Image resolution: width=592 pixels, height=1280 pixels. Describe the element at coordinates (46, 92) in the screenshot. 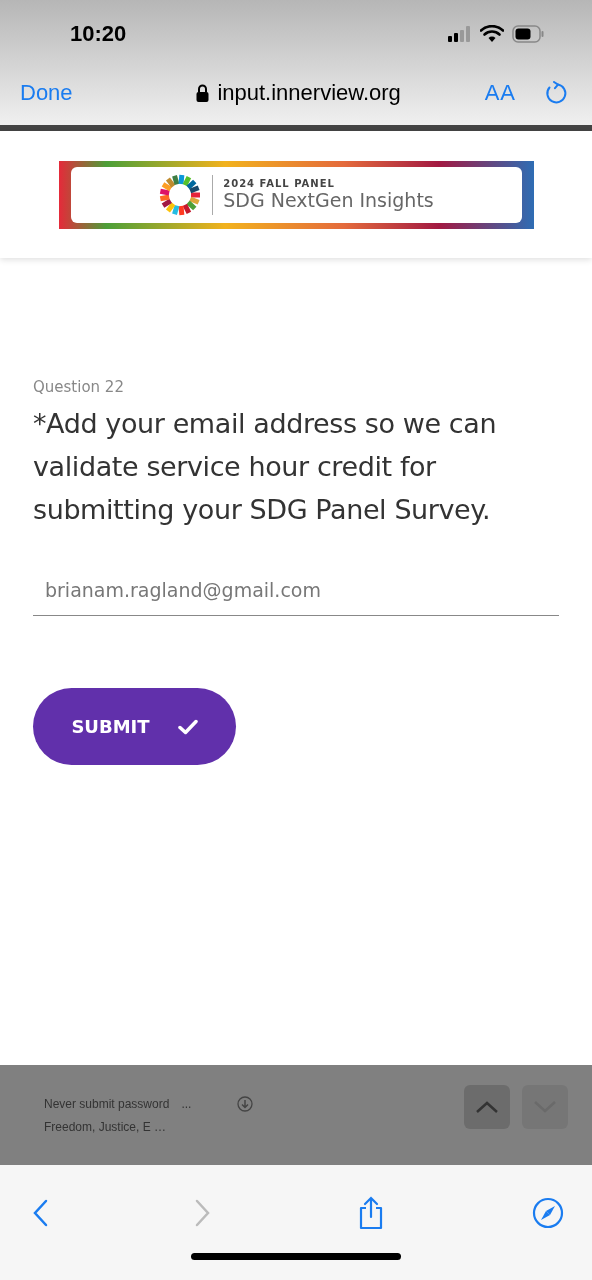

I see `done-button: Done` at that location.